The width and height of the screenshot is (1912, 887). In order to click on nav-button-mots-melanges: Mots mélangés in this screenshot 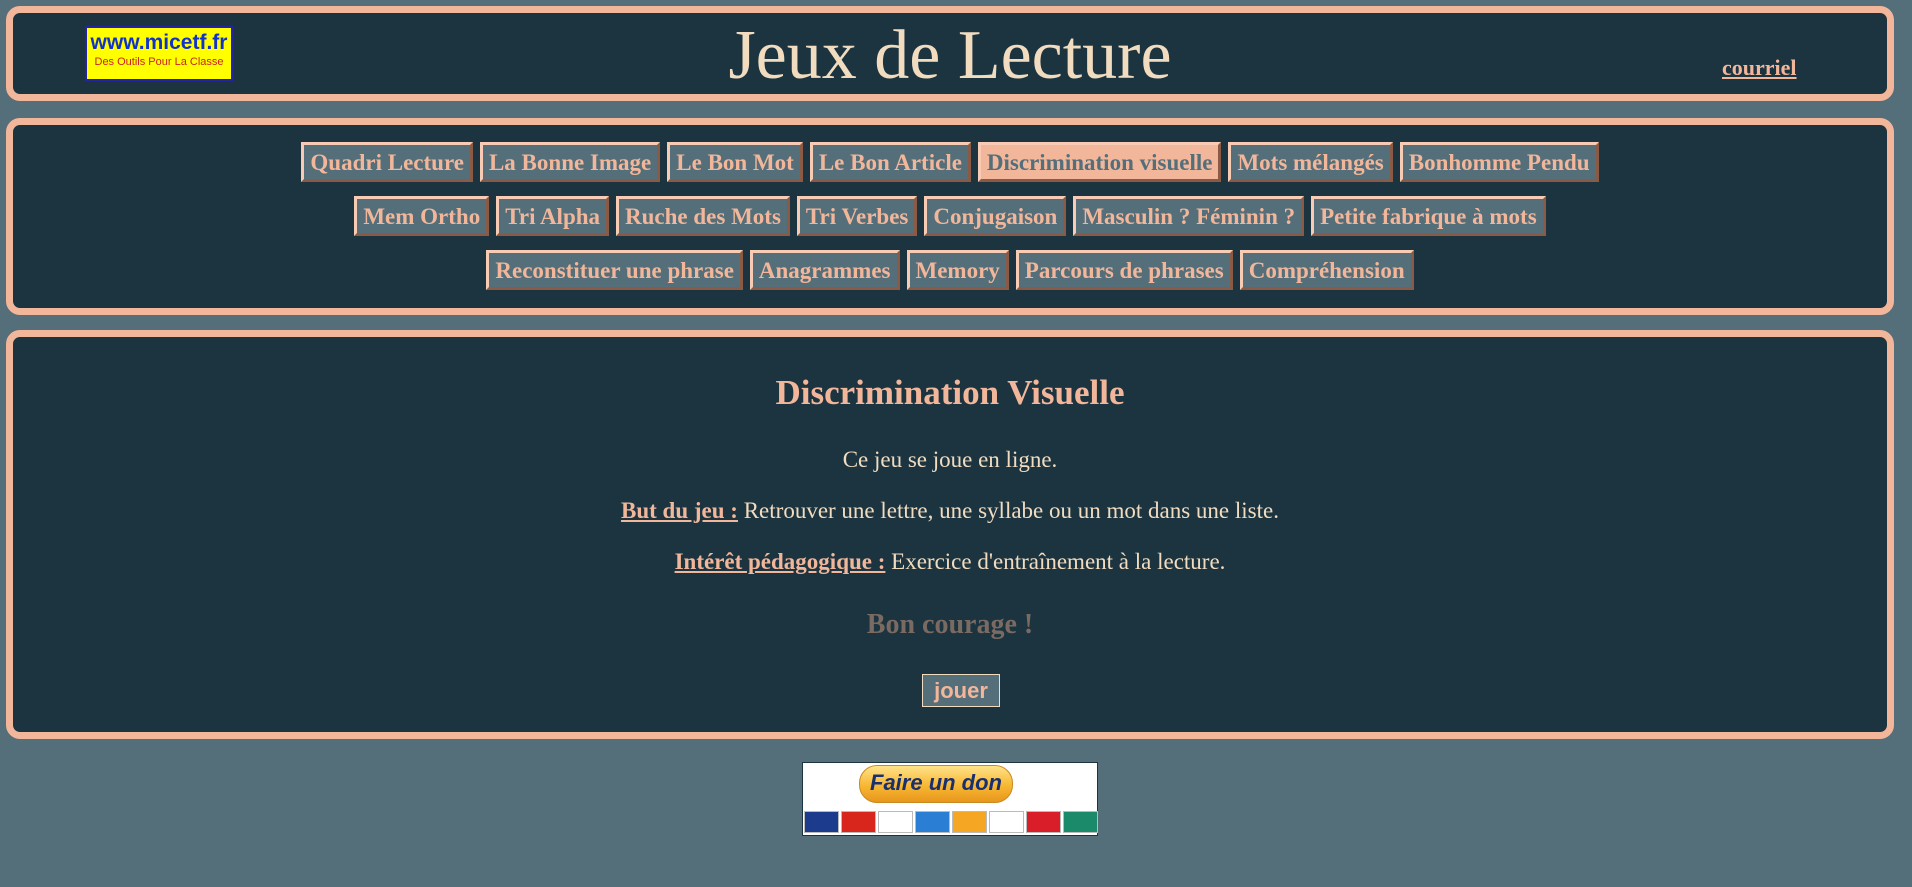, I will do `click(1310, 162)`.